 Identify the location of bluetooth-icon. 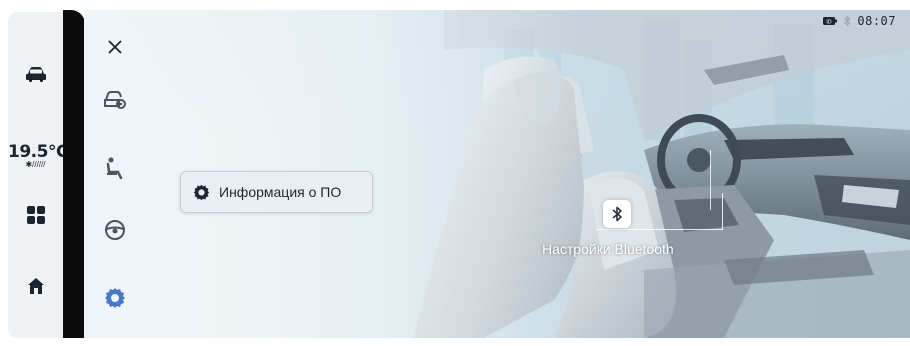
(617, 214).